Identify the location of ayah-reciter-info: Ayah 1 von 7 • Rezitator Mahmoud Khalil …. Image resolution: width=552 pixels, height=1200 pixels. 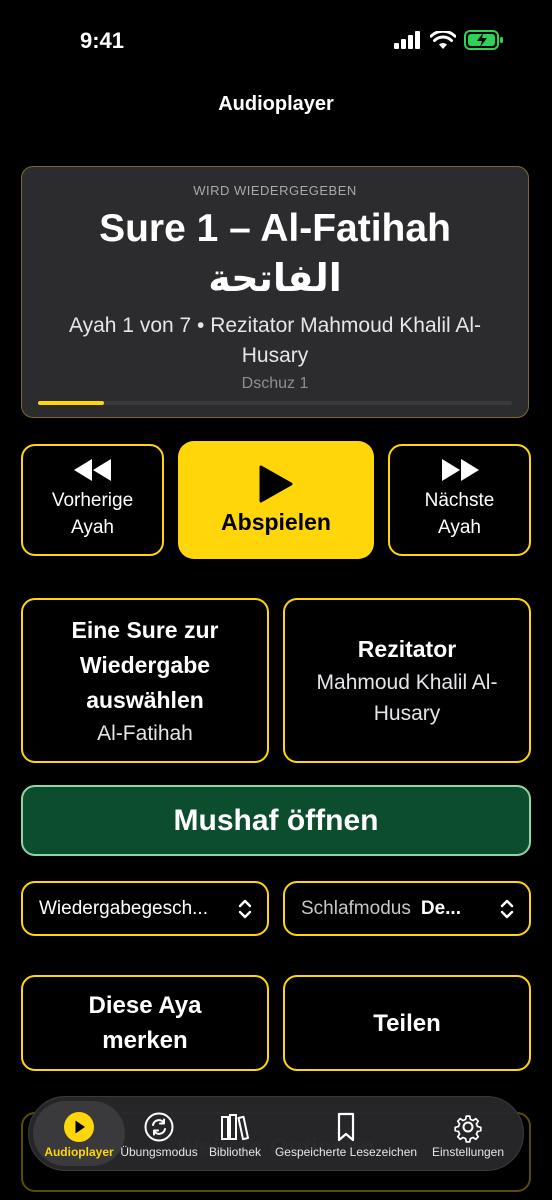
(274, 340).